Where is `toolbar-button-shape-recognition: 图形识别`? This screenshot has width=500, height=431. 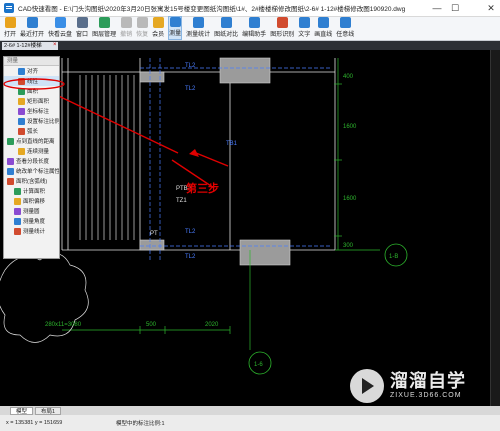 toolbar-button-shape-recognition: 图形识别 is located at coordinates (282, 28).